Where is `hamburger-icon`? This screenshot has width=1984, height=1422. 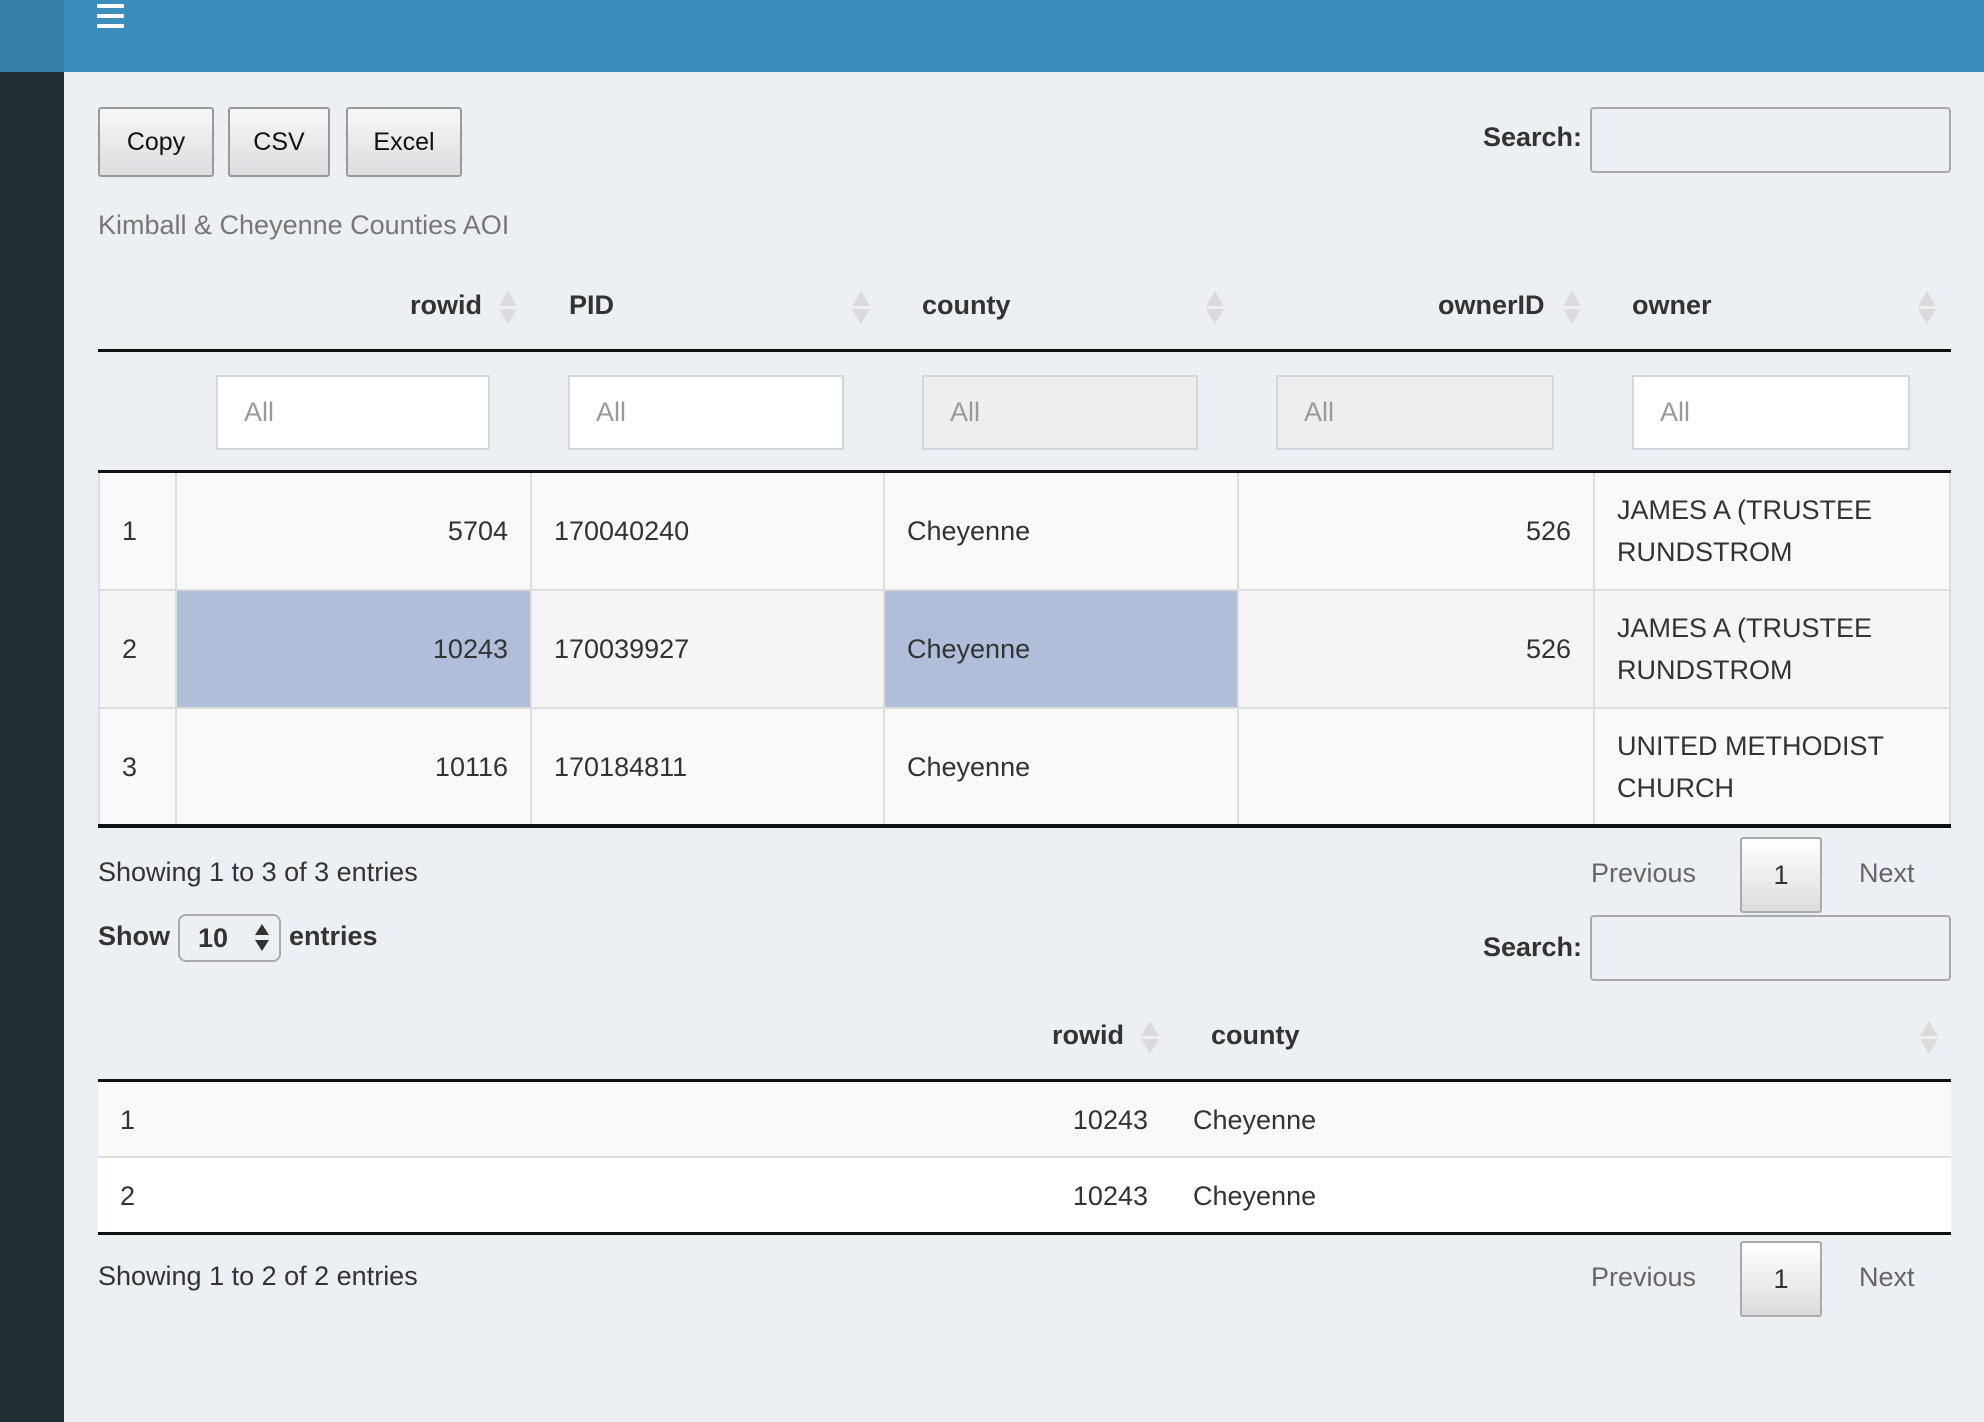 hamburger-icon is located at coordinates (111, 16).